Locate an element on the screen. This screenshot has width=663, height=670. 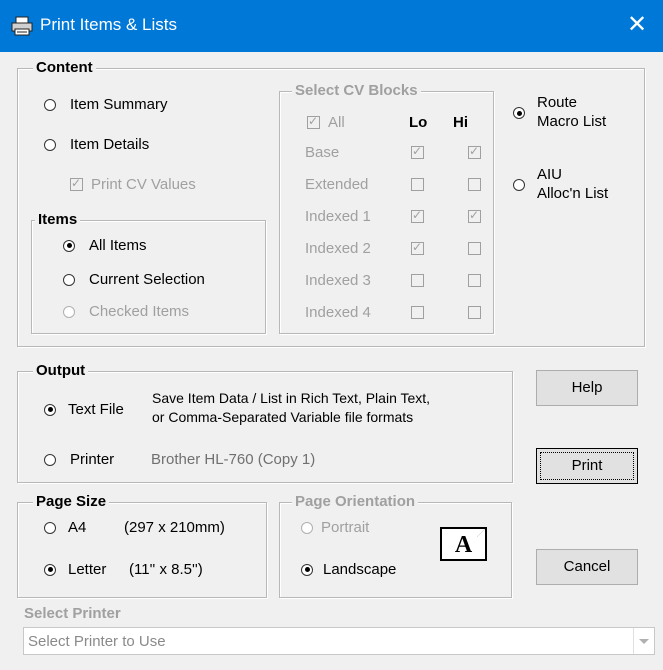
page-glyph: A is located at coordinates (463, 545).